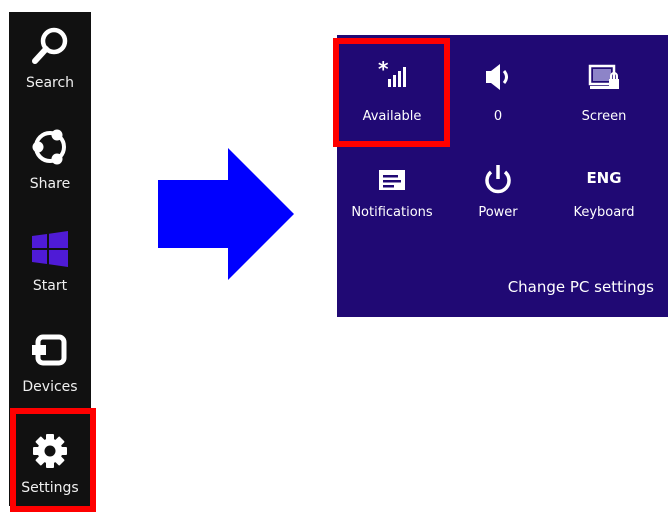 Image resolution: width=668 pixels, height=512 pixels. I want to click on windows-logo-icon, so click(50, 249).